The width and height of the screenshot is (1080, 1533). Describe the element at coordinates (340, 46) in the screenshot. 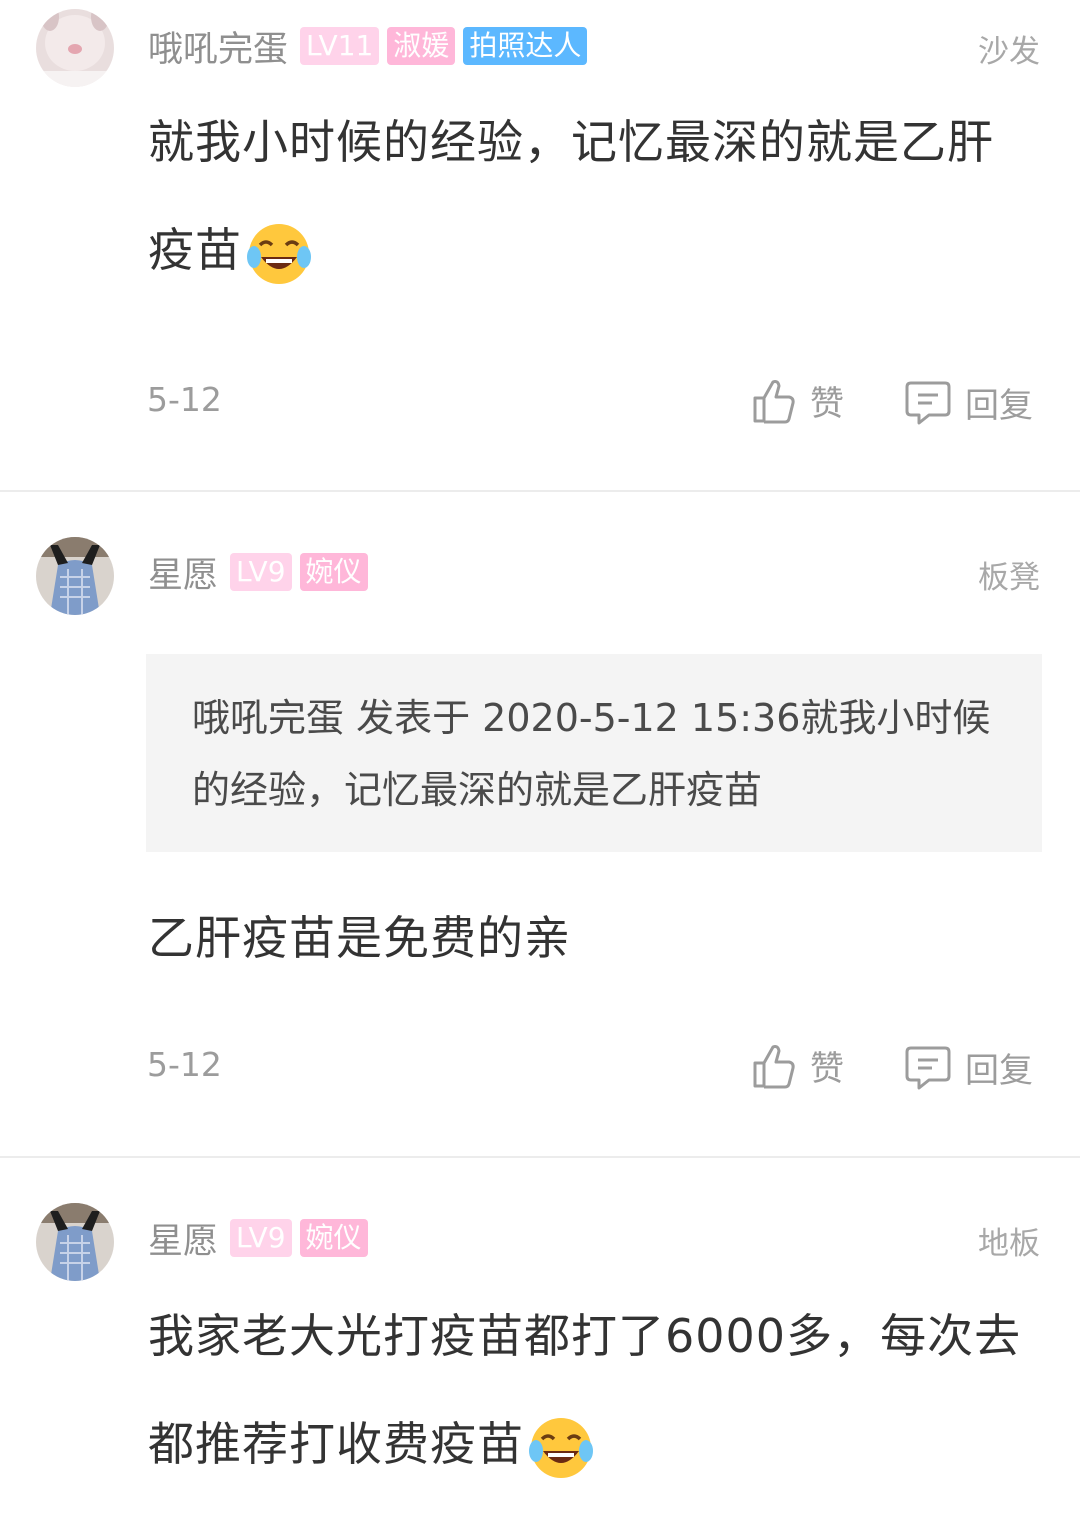

I see `level-badge: LV11` at that location.